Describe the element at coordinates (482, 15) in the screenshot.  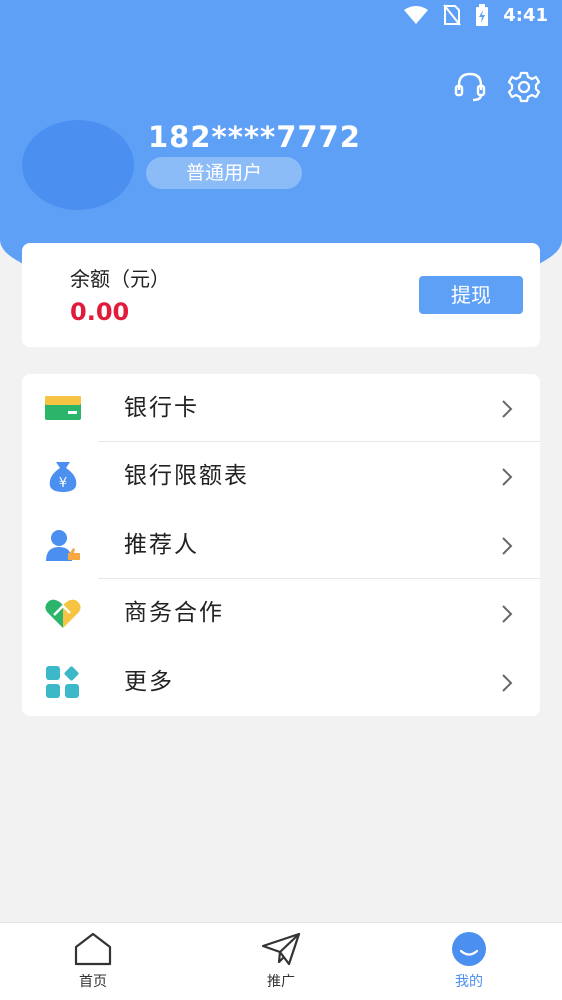
I see `battery-charging-icon` at that location.